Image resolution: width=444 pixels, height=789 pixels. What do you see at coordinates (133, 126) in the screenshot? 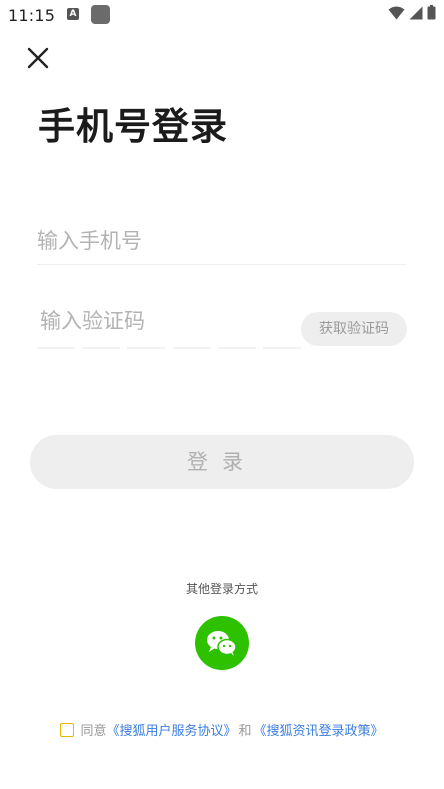
I see `page-title: 手机号登录` at bounding box center [133, 126].